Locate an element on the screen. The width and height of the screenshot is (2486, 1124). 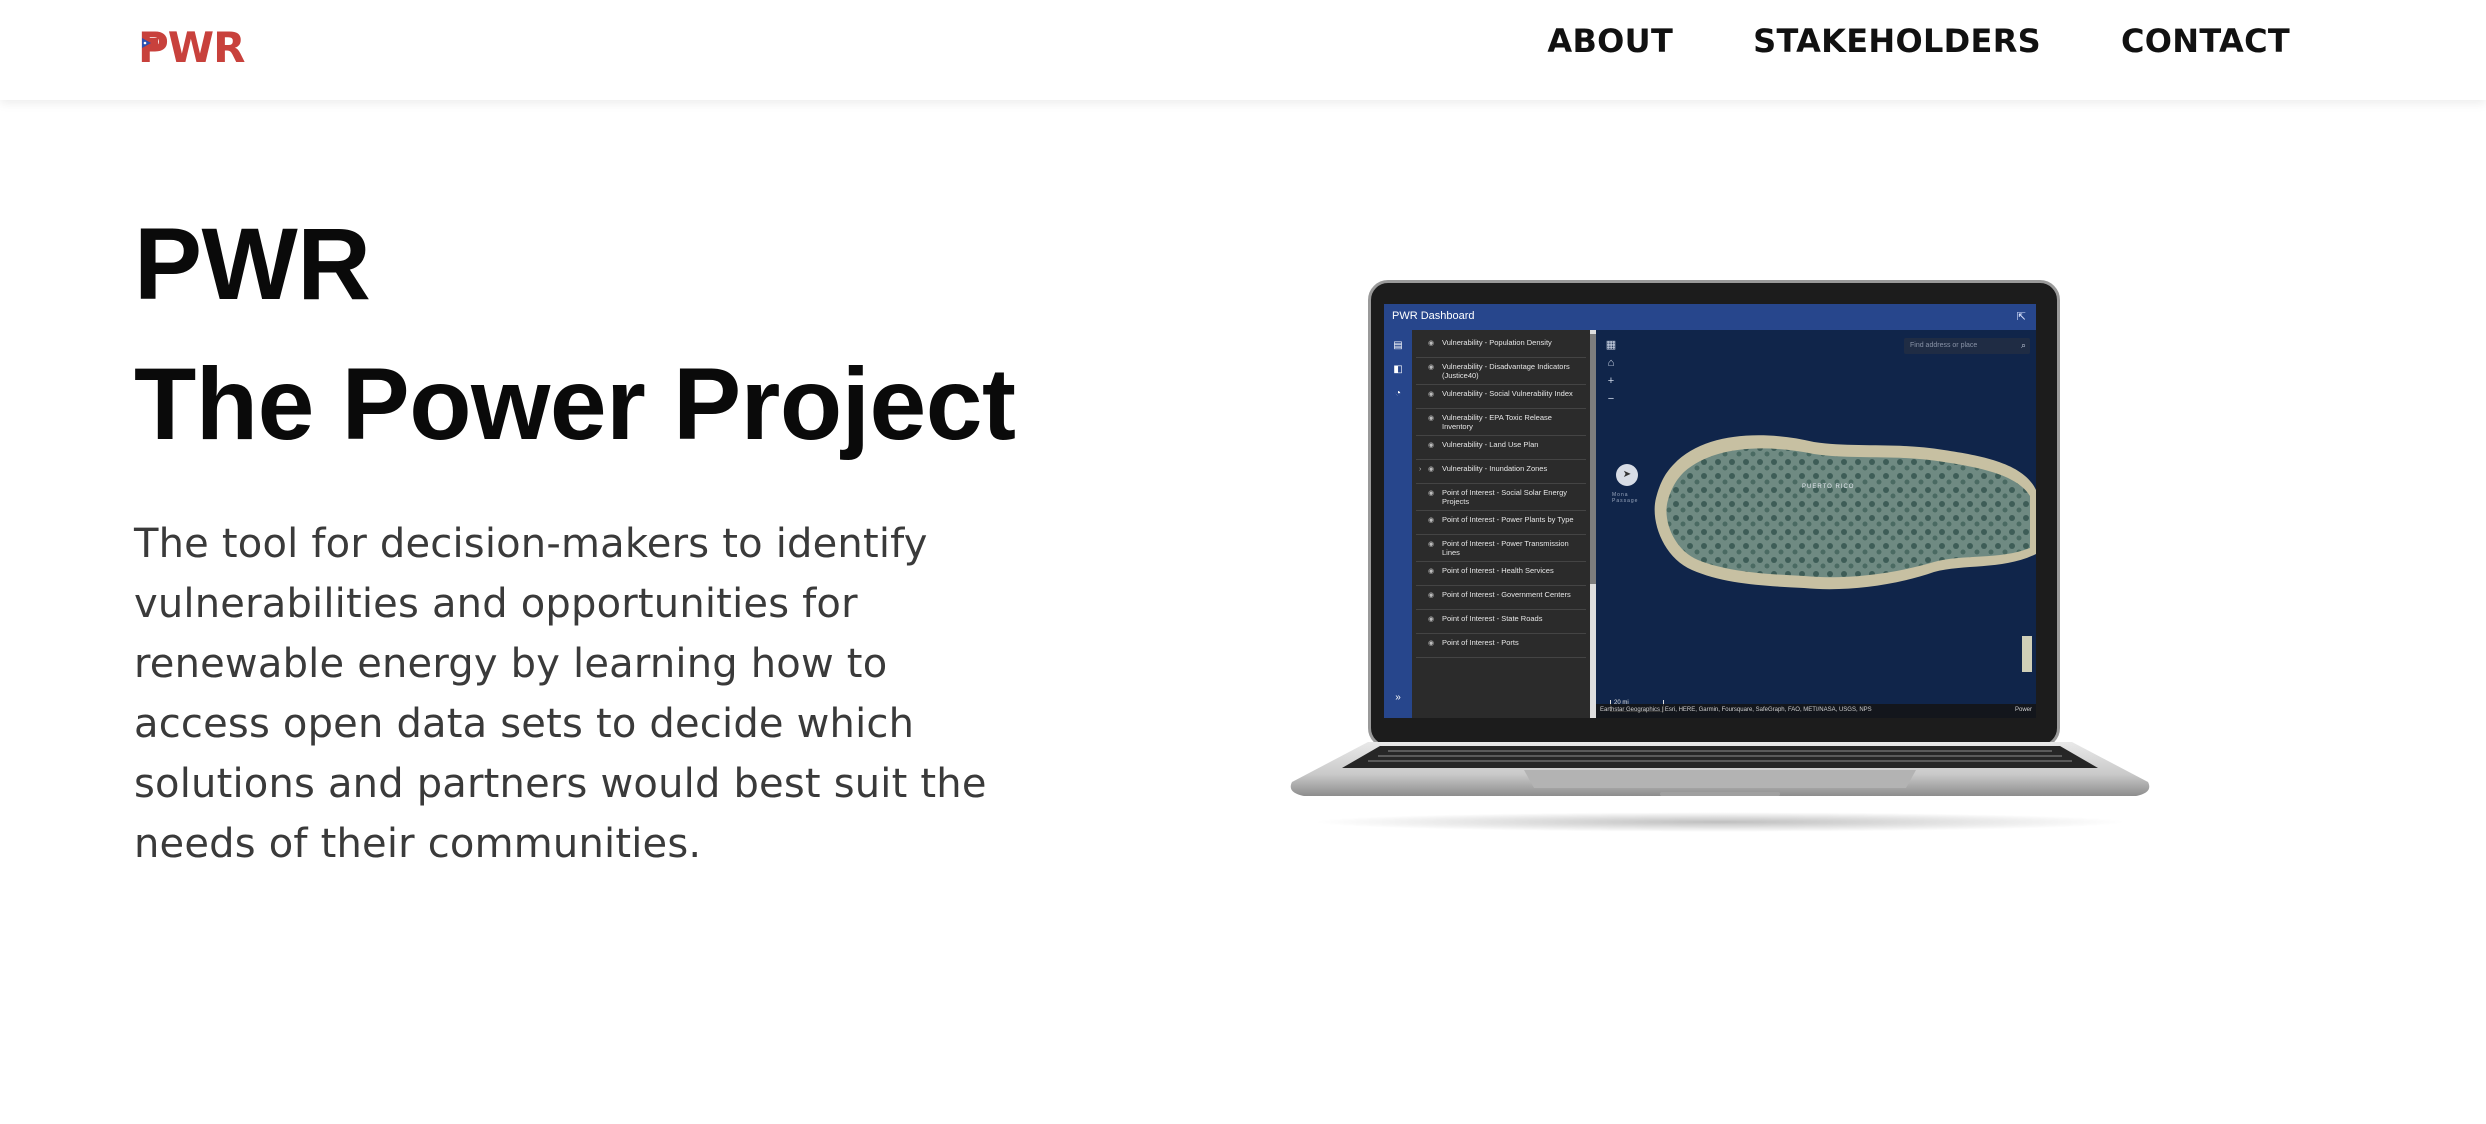
hero-title: PWR The Power Project is located at coordinates (575, 334).